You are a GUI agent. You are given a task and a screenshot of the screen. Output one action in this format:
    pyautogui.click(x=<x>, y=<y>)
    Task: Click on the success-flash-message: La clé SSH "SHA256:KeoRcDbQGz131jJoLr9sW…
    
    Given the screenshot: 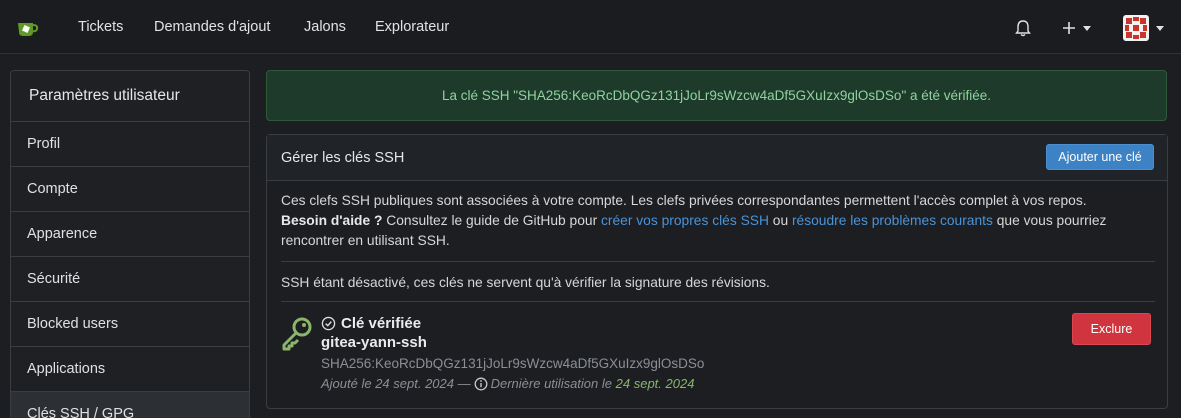 What is the action you would take?
    pyautogui.click(x=716, y=95)
    